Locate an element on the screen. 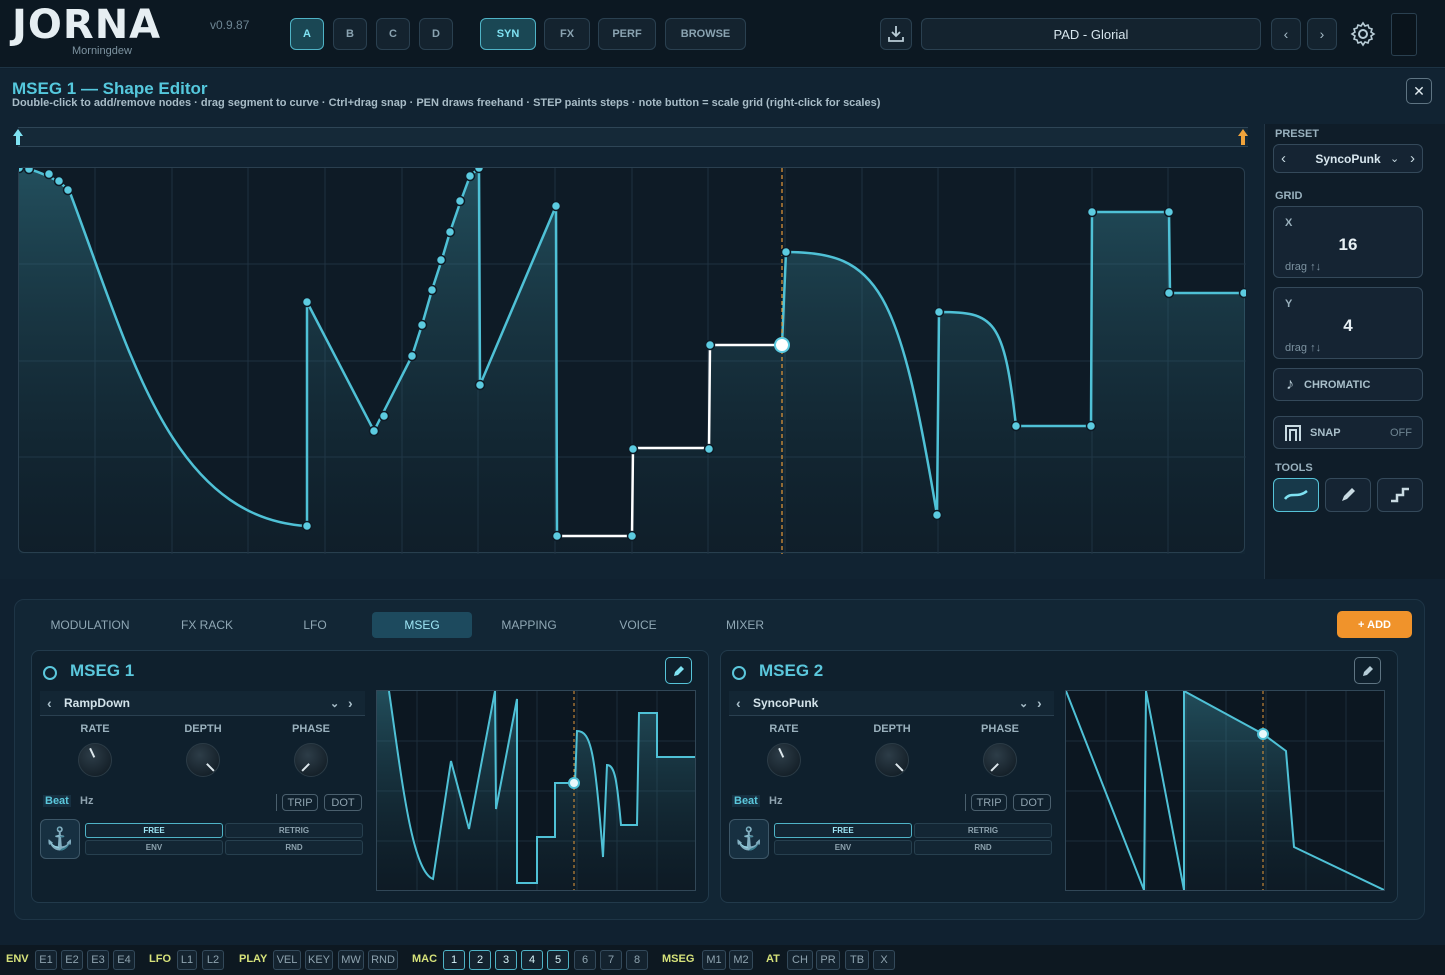  step-tool-button is located at coordinates (1400, 495).